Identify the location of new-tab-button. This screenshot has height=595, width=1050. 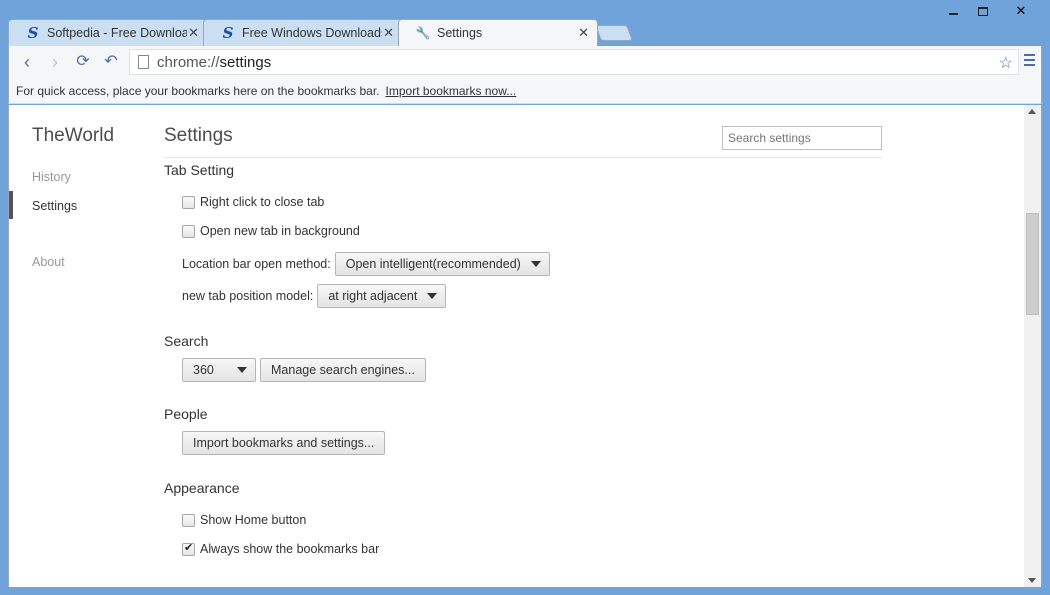
(614, 33).